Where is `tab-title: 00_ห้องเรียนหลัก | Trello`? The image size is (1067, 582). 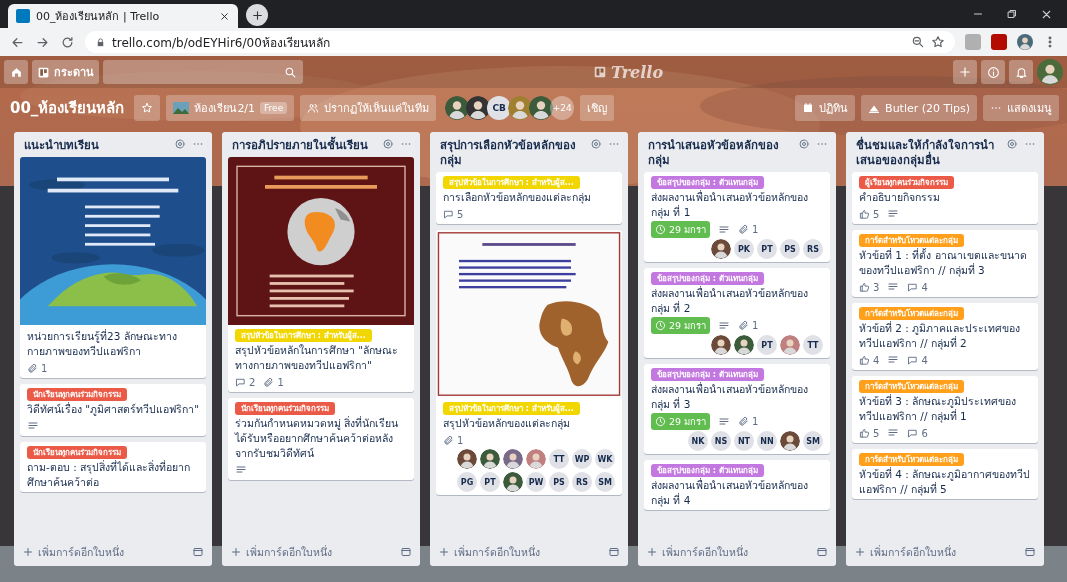
tab-title: 00_ห้องเรียนหลัก | Trello is located at coordinates (98, 17).